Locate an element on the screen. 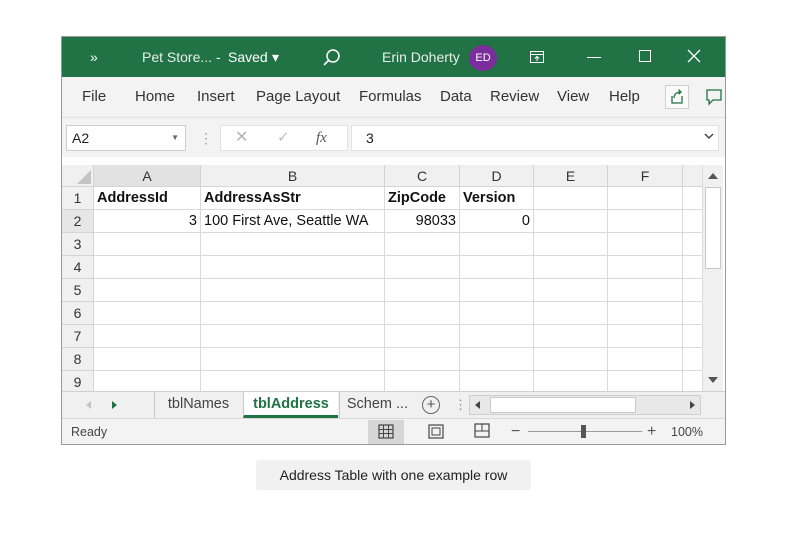 The image size is (800, 536). select-all-button is located at coordinates (78, 176).